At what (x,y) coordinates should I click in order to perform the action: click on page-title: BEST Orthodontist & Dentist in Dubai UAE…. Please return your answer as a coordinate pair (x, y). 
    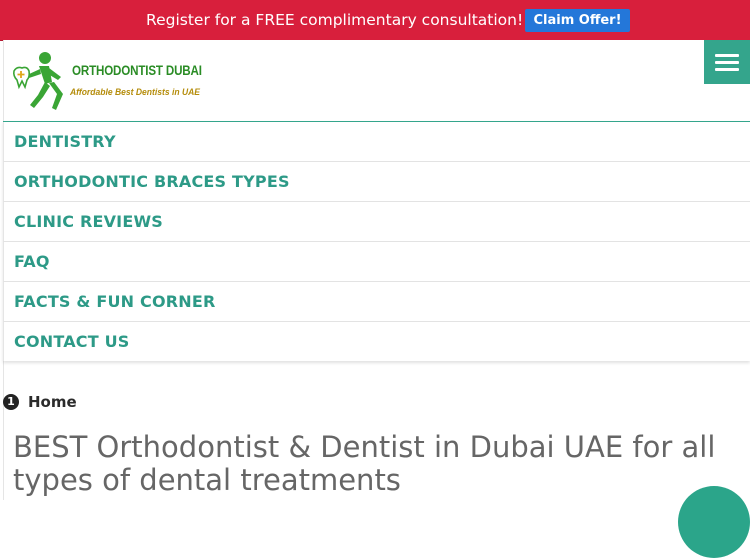
    Looking at the image, I should click on (364, 463).